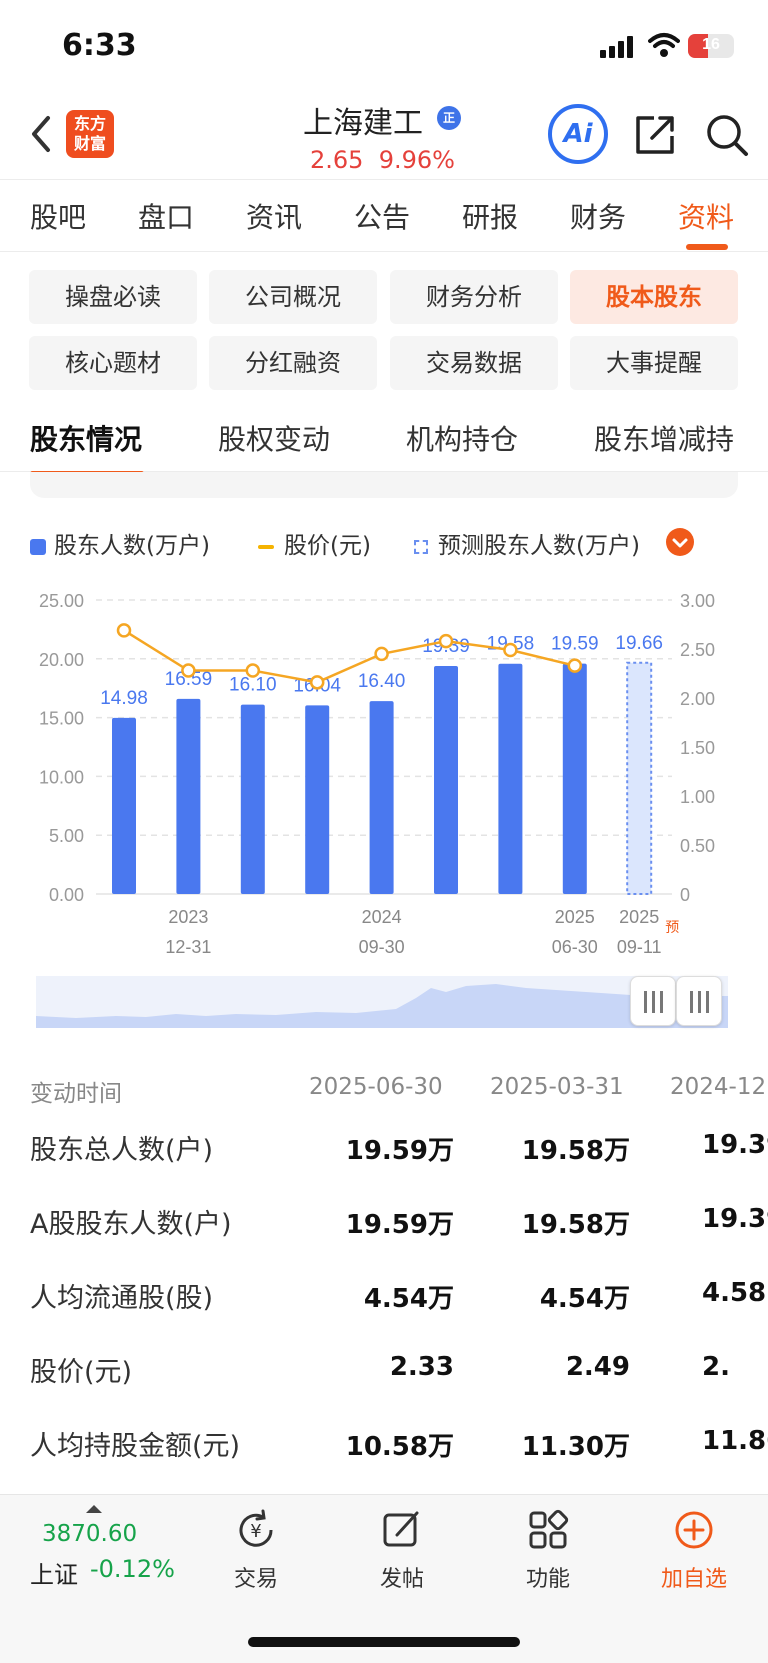 The width and height of the screenshot is (768, 1663). I want to click on right-axis-tick: 2.00, so click(697, 699).